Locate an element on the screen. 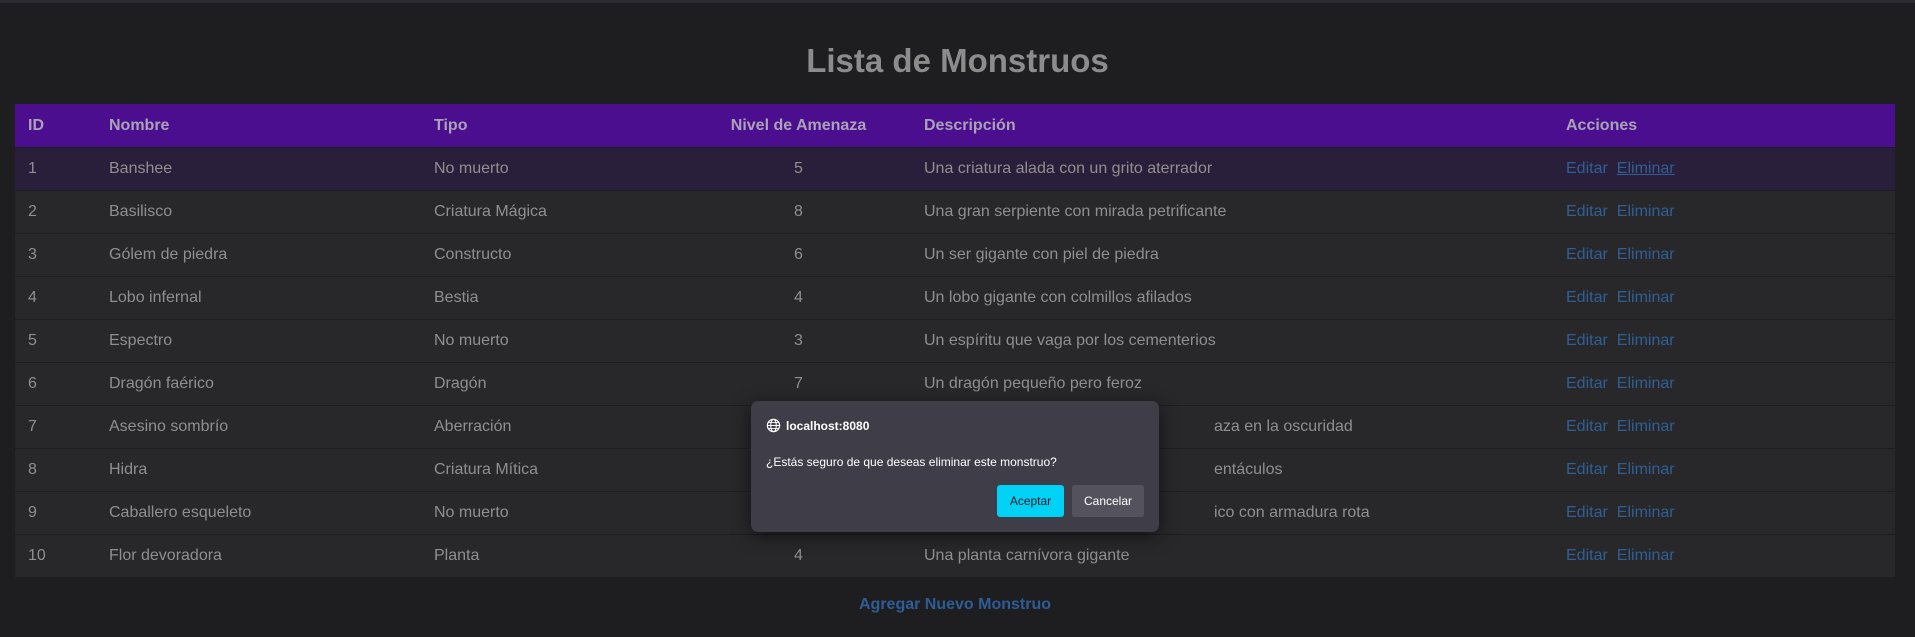  add-monster-link: Agregar Nuevo Monstruo is located at coordinates (955, 605).